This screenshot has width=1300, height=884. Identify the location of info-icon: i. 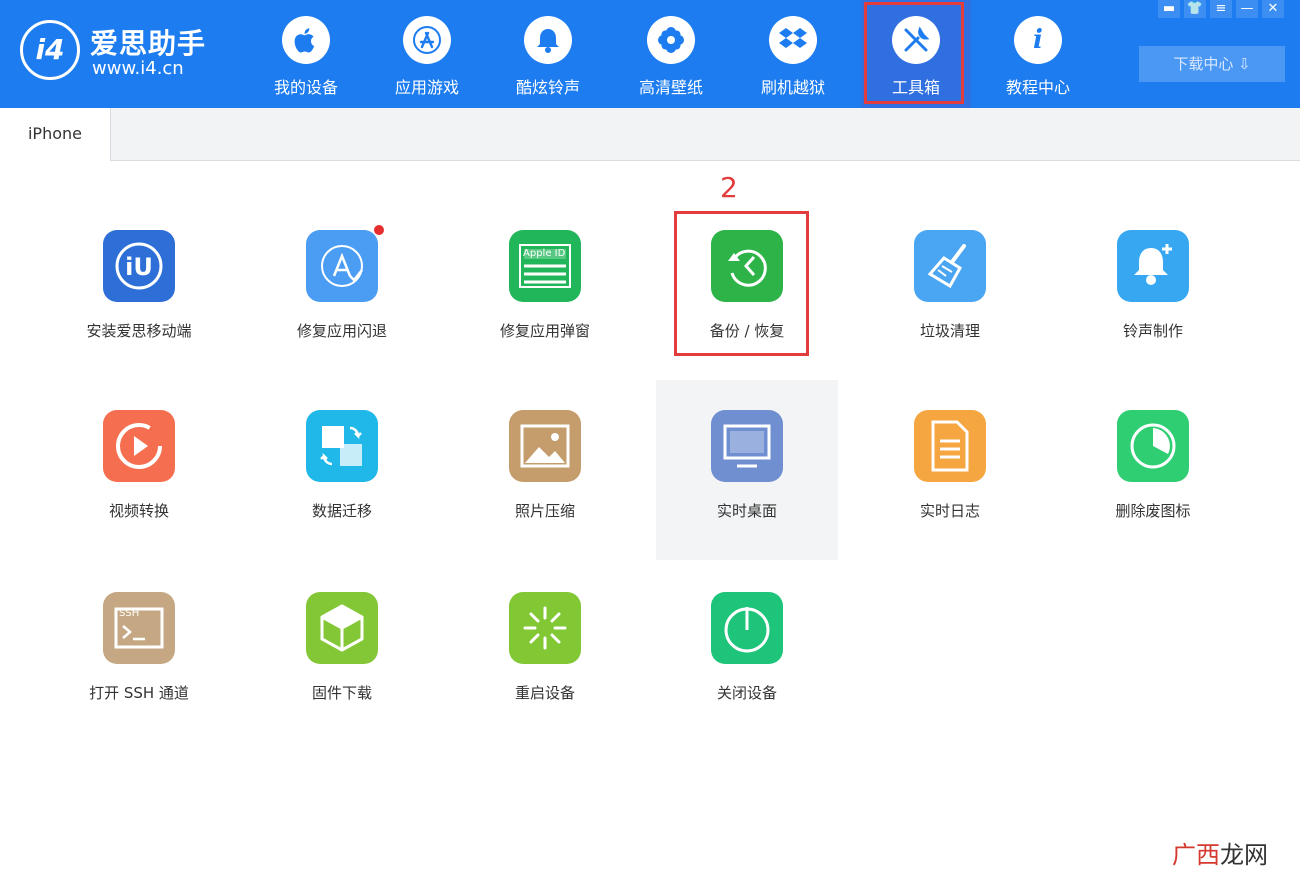
(1038, 40).